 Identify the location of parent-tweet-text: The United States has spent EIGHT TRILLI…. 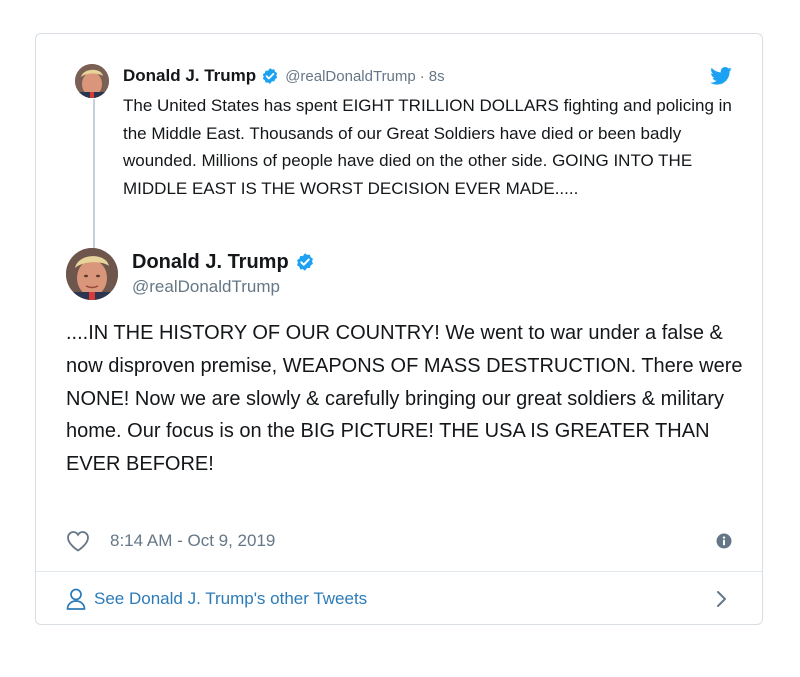
(427, 147).